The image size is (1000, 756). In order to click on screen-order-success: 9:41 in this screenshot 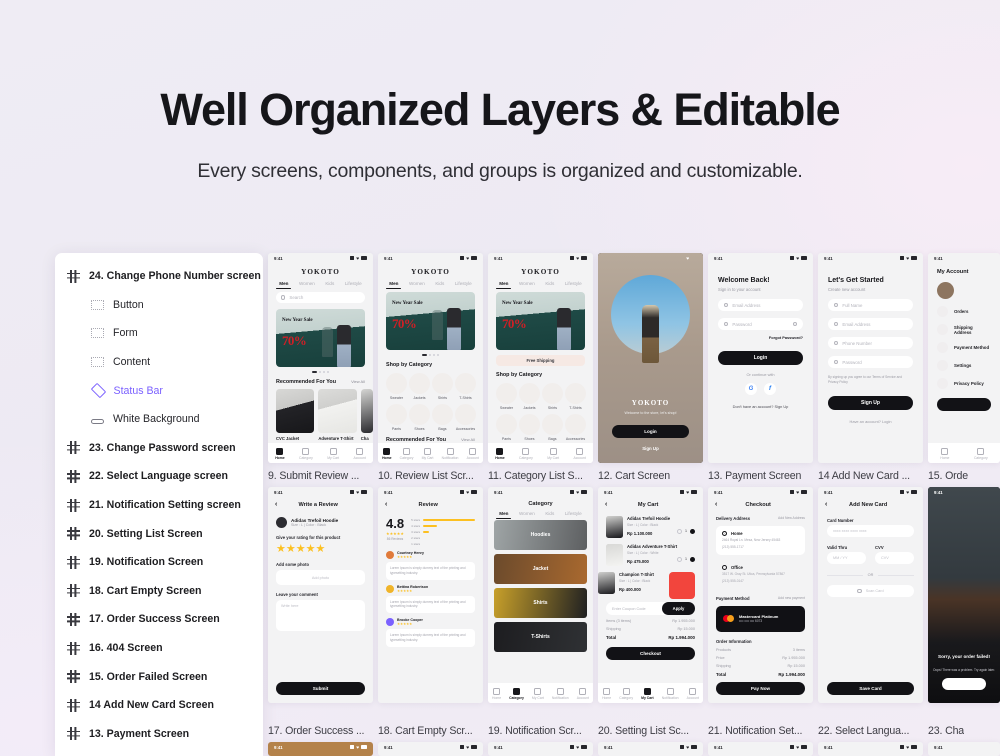, I will do `click(320, 749)`.